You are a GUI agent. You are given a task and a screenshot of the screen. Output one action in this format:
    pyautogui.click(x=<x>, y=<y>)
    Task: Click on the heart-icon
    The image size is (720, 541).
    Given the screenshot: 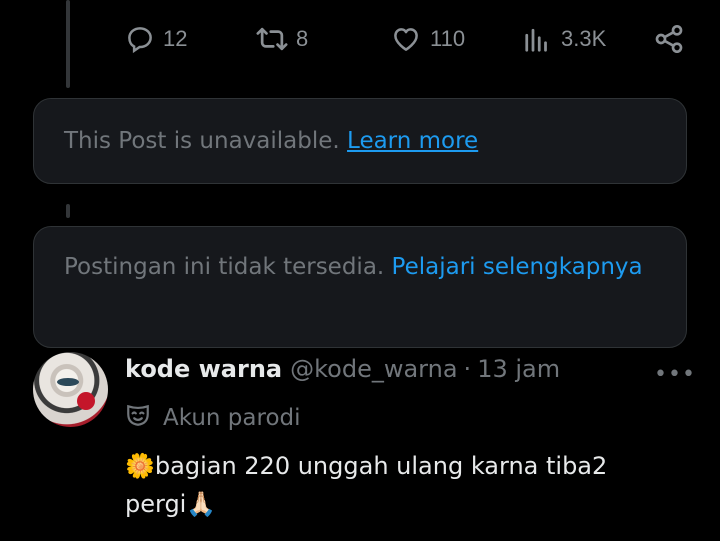 What is the action you would take?
    pyautogui.click(x=406, y=39)
    